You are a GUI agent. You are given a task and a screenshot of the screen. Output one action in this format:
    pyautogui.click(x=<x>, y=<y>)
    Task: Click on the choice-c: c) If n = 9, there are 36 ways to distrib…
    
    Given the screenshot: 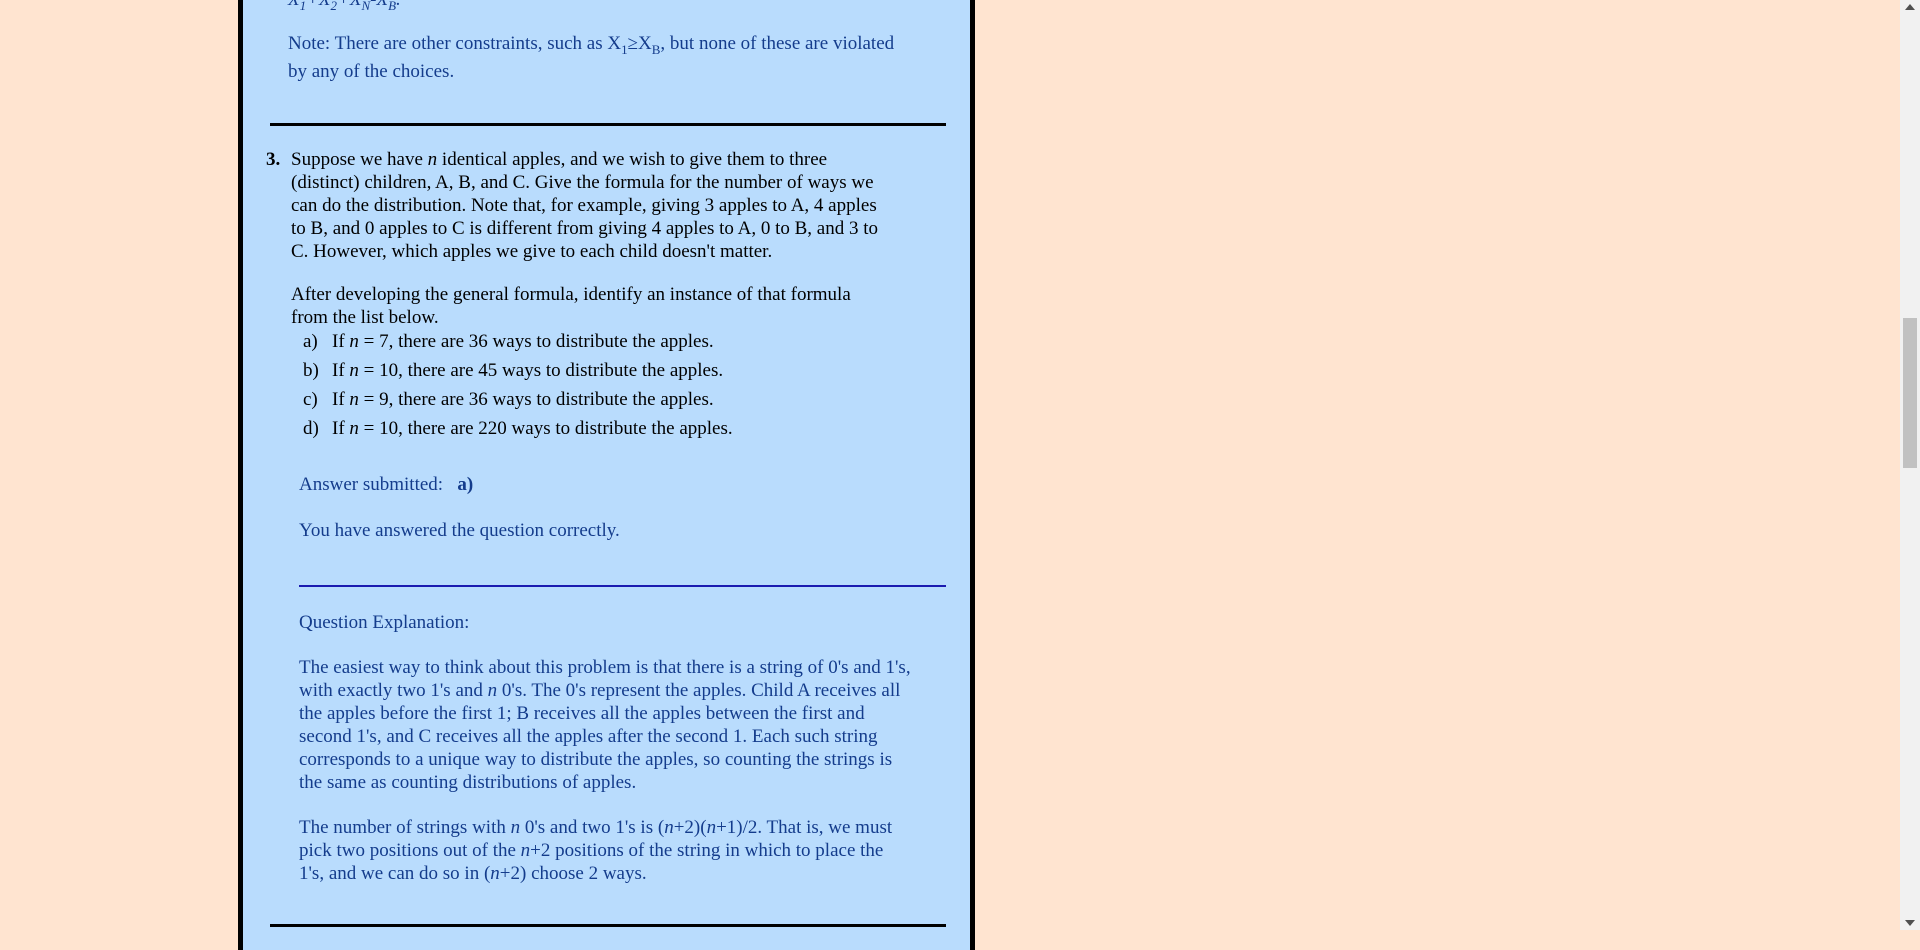 What is the action you would take?
    pyautogui.click(x=508, y=399)
    